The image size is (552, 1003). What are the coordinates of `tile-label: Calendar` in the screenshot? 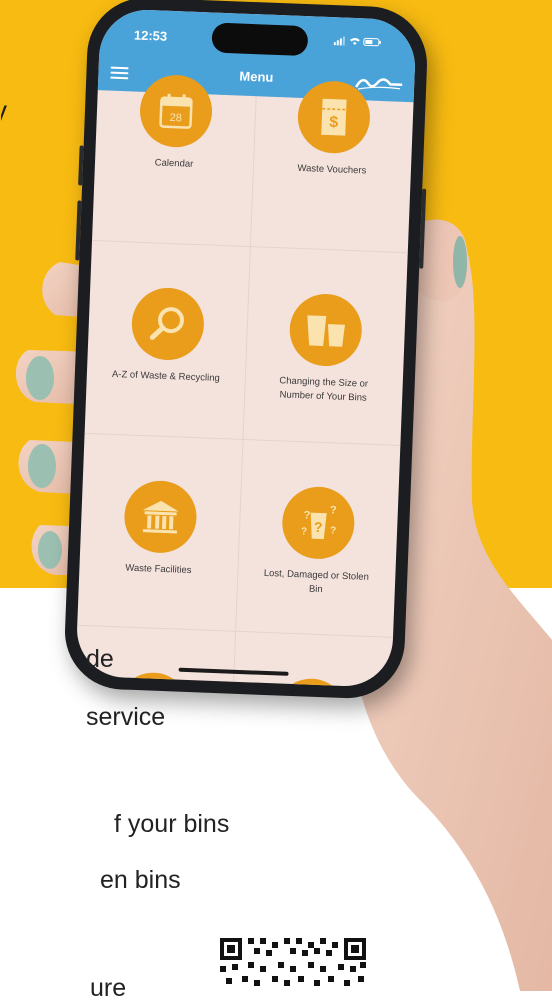 It's located at (174, 163).